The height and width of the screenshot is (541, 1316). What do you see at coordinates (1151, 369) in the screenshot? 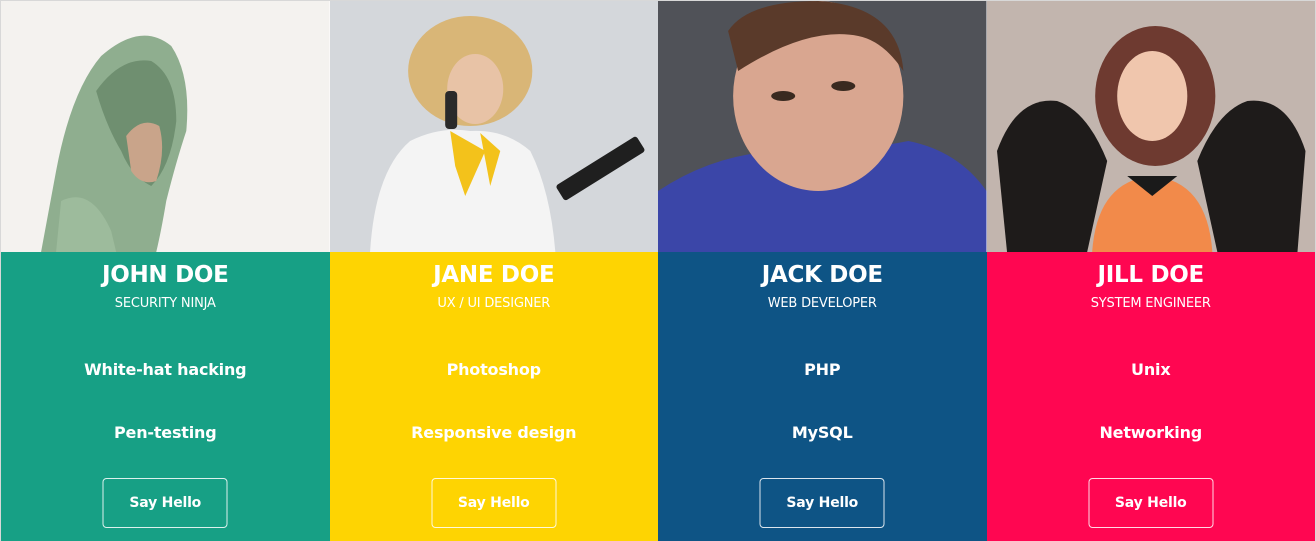
I see `member-skill: Unix` at bounding box center [1151, 369].